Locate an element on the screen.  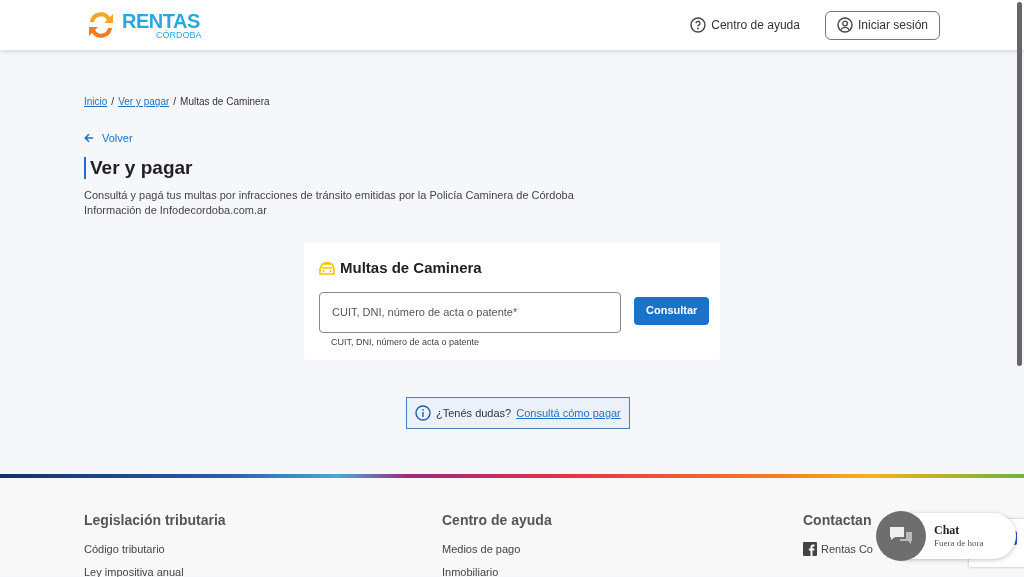
chat-title: Chat is located at coordinates (947, 530).